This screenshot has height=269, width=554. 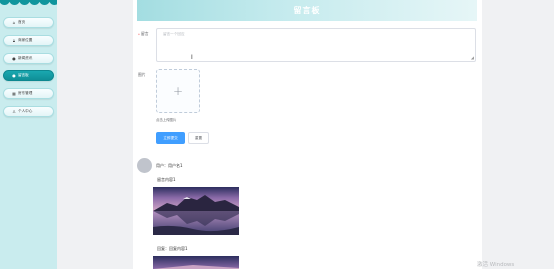 I want to click on sidebar-item-label: 个人中心, so click(x=25, y=111).